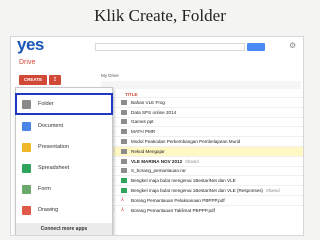 Image resolution: width=320 pixels, height=240 pixels. I want to click on file-name: Bahan VLE Frog, so click(148, 102).